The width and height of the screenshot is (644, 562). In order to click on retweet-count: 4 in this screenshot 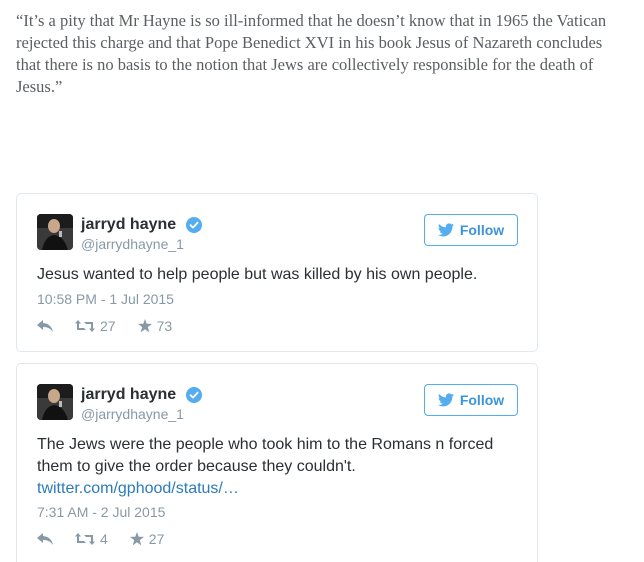, I will do `click(104, 539)`.